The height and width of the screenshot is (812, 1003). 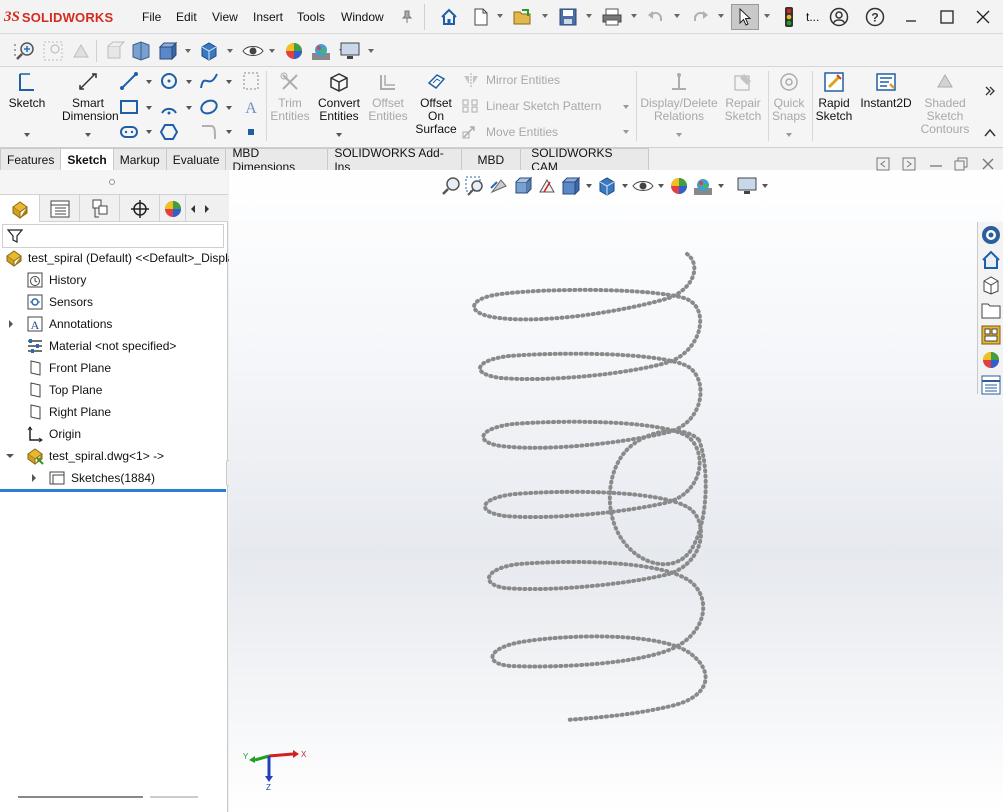 What do you see at coordinates (321, 51) in the screenshot?
I see `apply-scene-icon` at bounding box center [321, 51].